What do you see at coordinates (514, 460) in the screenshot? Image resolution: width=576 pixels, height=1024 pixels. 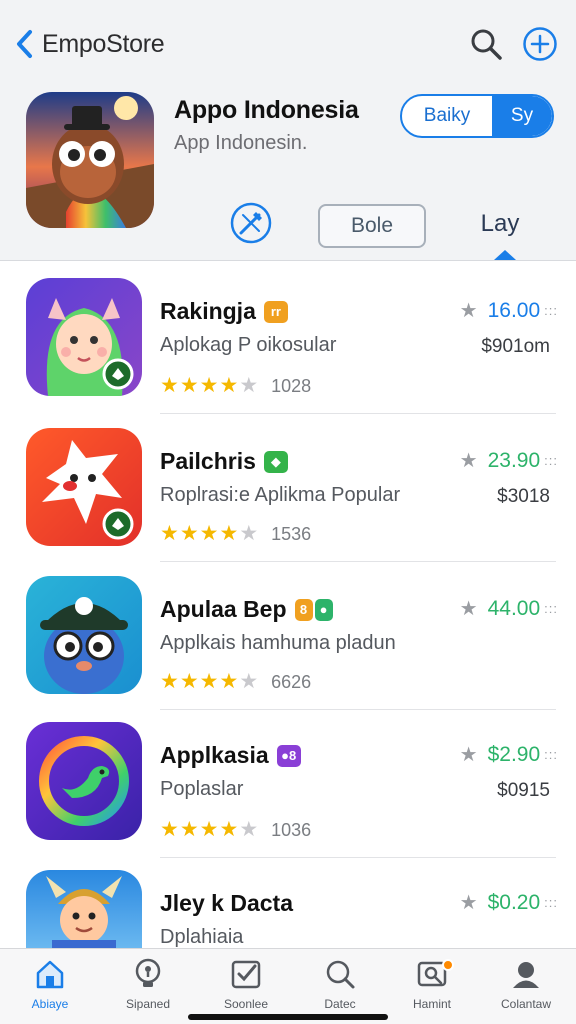 I see `price-text: 23.90` at bounding box center [514, 460].